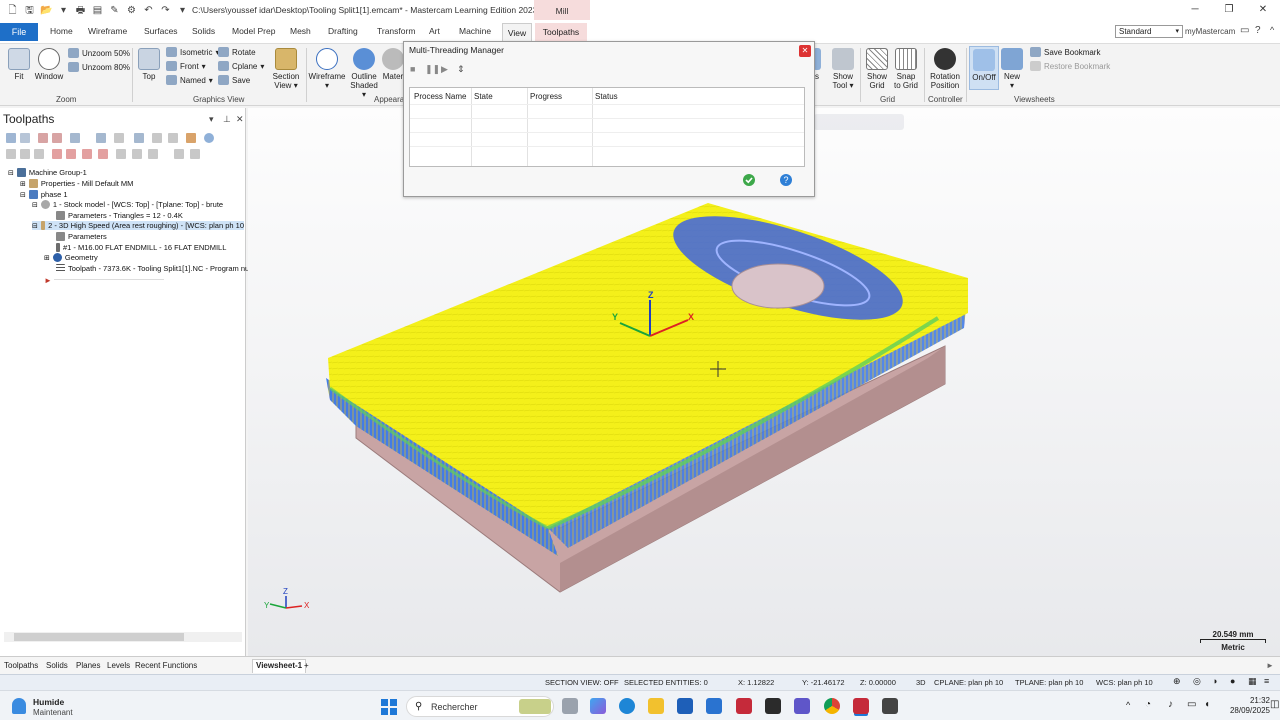 The height and width of the screenshot is (720, 1280). I want to click on rotation-position-button: Rotation Position, so click(945, 69).